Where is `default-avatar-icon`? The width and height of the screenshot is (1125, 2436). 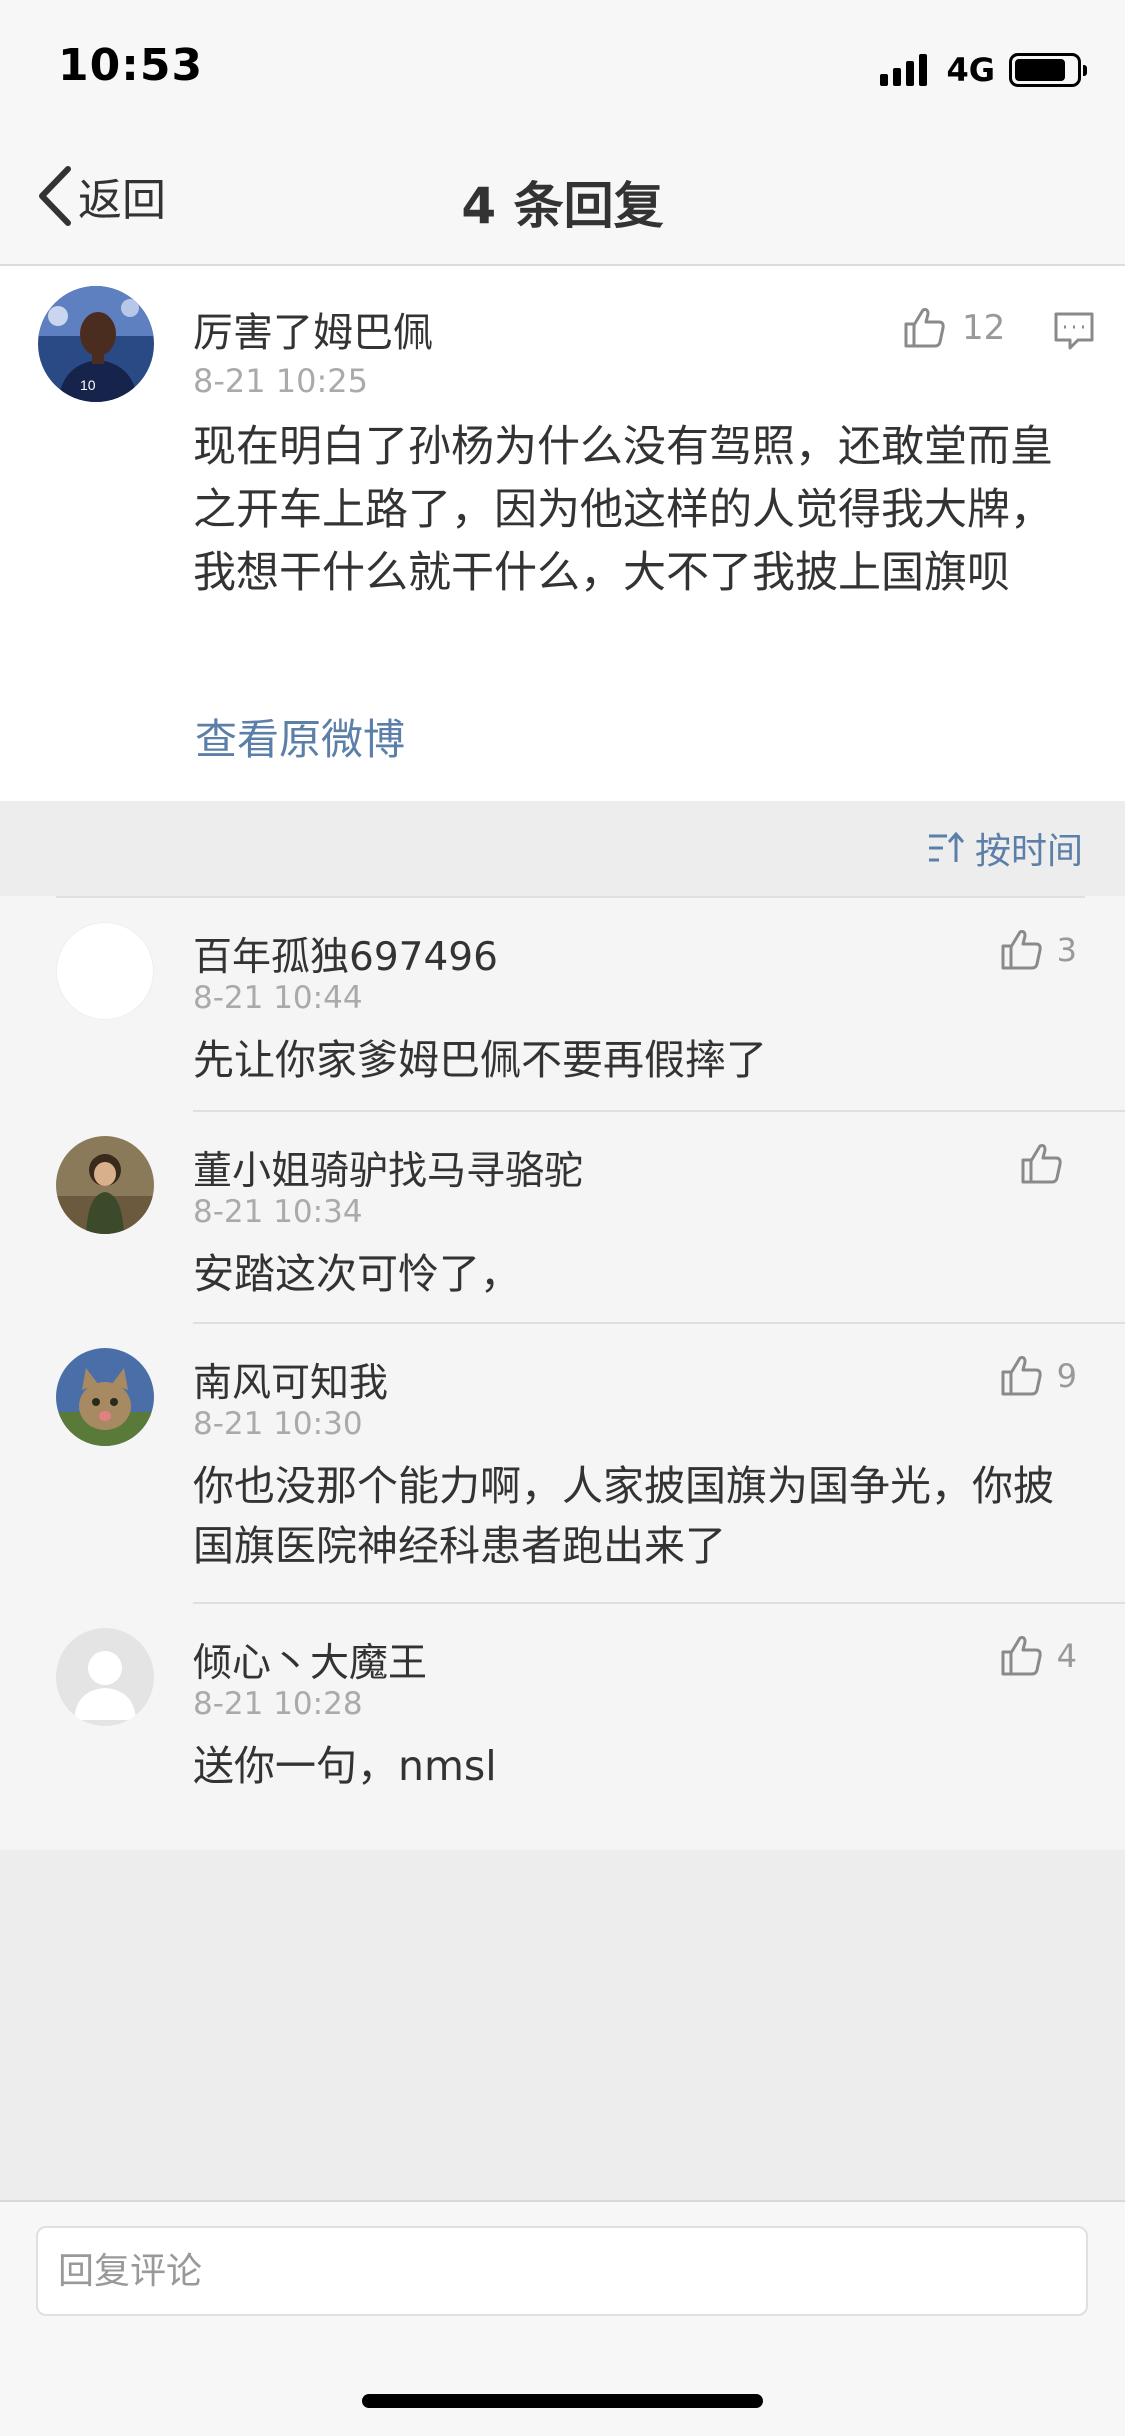 default-avatar-icon is located at coordinates (105, 1677).